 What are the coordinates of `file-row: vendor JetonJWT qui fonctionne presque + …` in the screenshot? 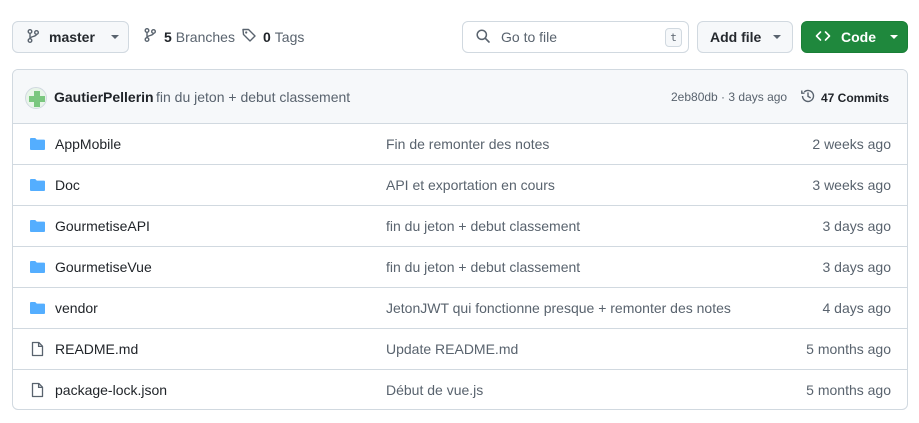 It's located at (460, 308).